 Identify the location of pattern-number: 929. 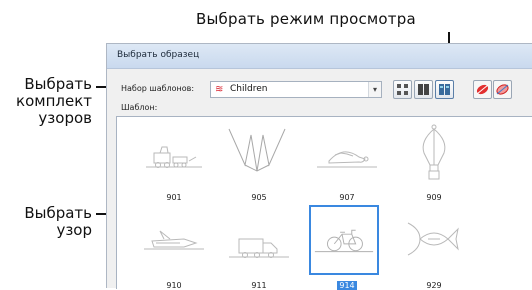
(434, 285).